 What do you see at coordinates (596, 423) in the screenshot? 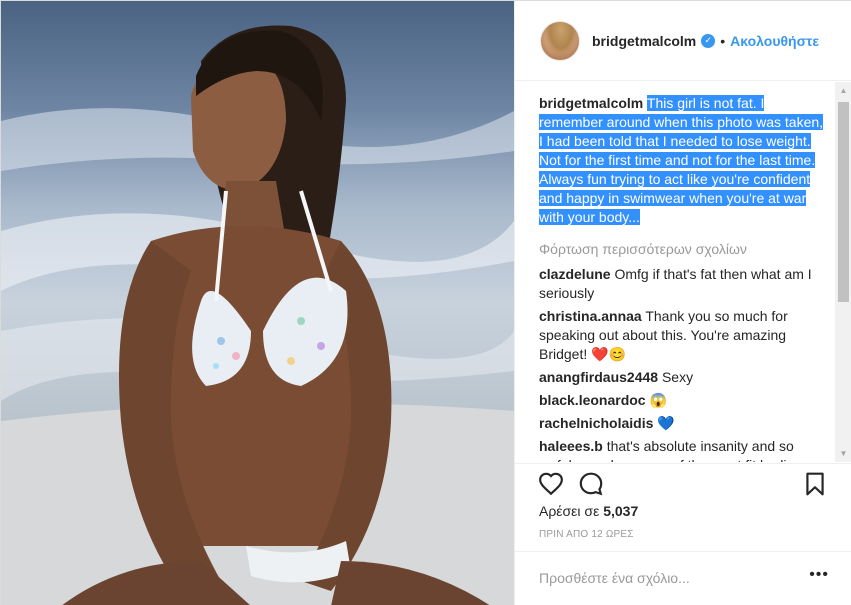
I see `comment-username: rachelnicholaidis` at bounding box center [596, 423].